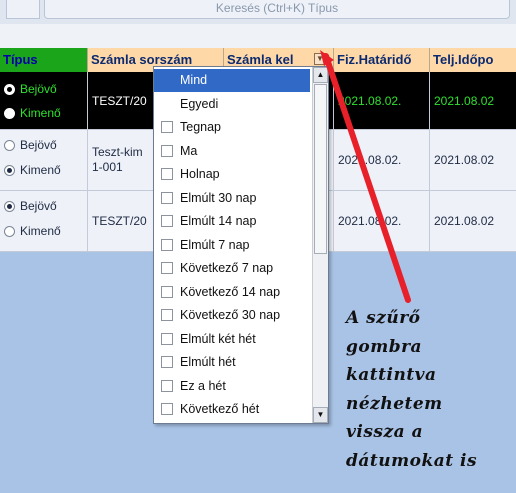  I want to click on annotation-line: A szűrő, so click(383, 318).